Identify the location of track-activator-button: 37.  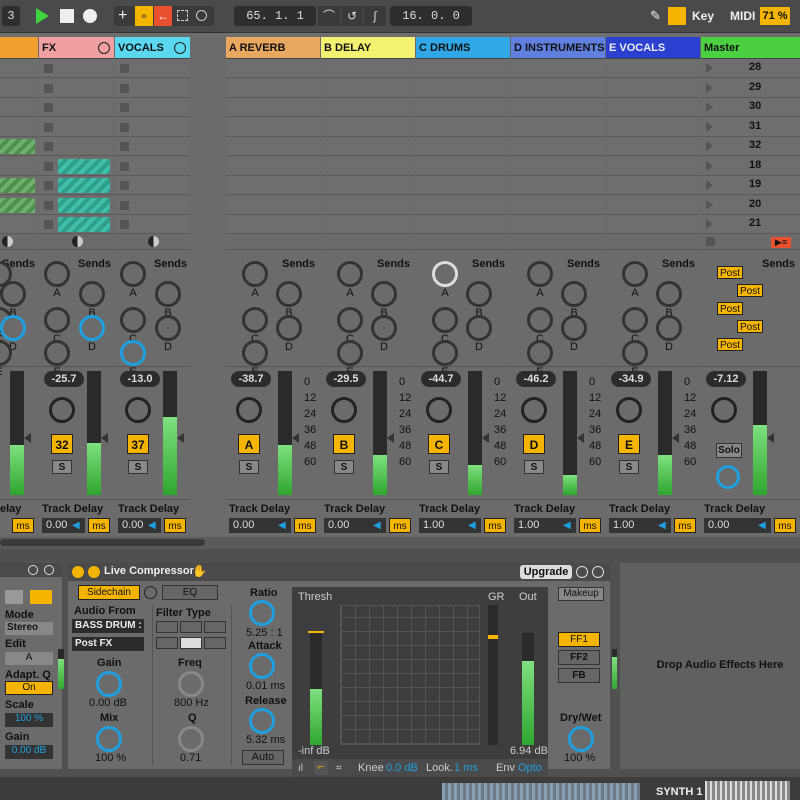
(138, 444).